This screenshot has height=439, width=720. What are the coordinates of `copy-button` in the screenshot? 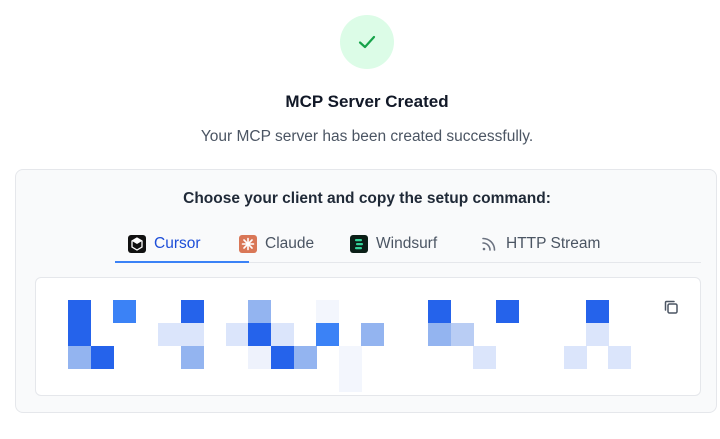 It's located at (671, 307).